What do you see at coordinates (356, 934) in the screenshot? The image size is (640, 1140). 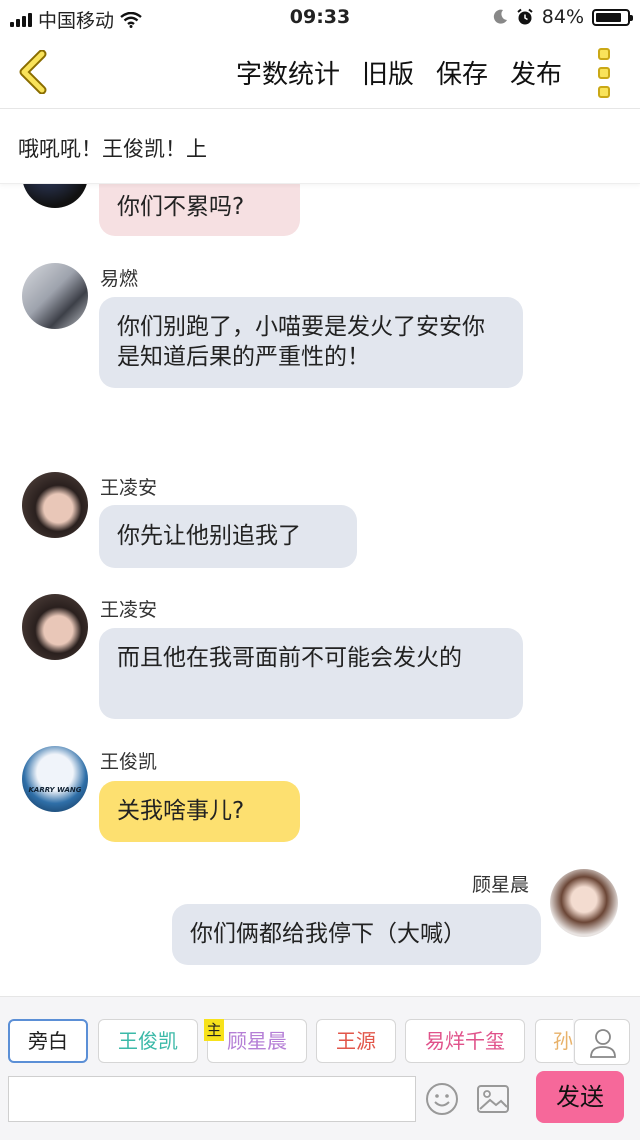 I see `message-bubble: 你们俩都给我停下（大喊）` at bounding box center [356, 934].